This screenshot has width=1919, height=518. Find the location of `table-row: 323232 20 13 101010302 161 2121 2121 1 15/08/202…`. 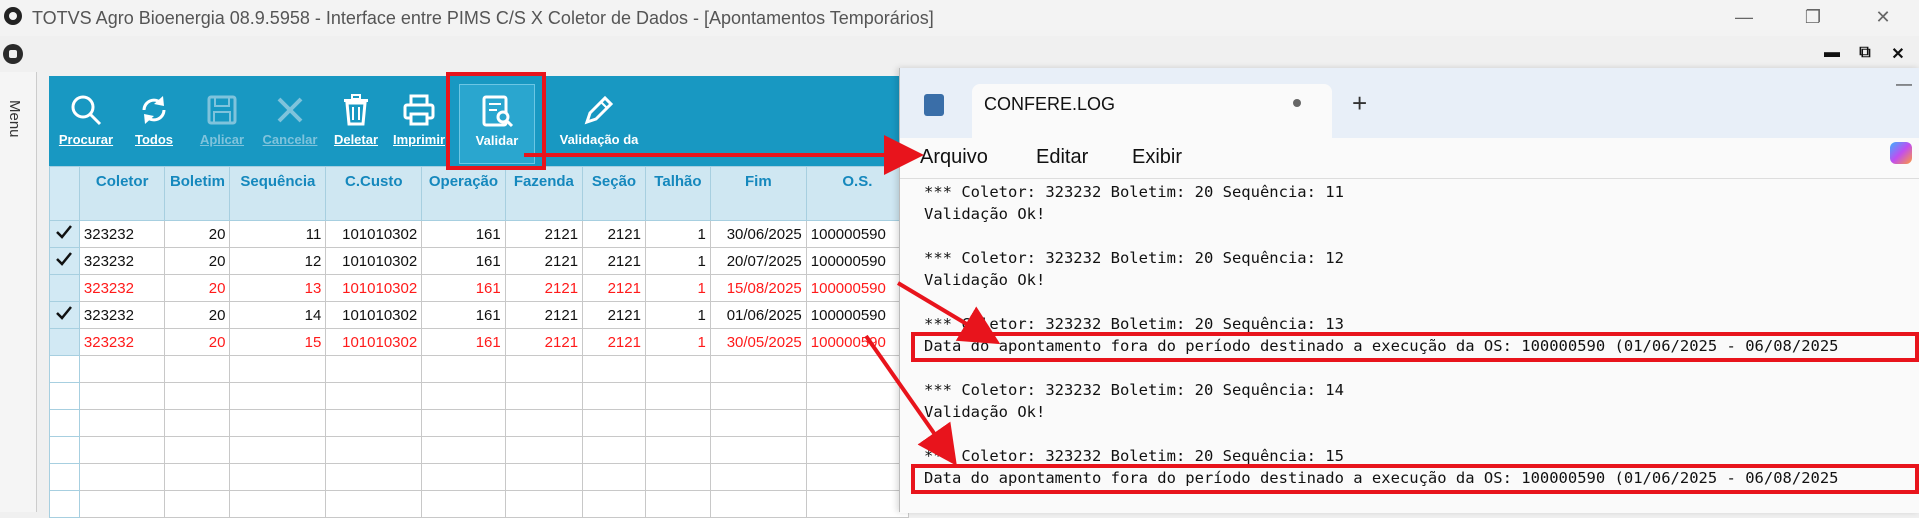

table-row: 323232 20 13 101010302 161 2121 2121 1 15/08/202… is located at coordinates (479, 288).